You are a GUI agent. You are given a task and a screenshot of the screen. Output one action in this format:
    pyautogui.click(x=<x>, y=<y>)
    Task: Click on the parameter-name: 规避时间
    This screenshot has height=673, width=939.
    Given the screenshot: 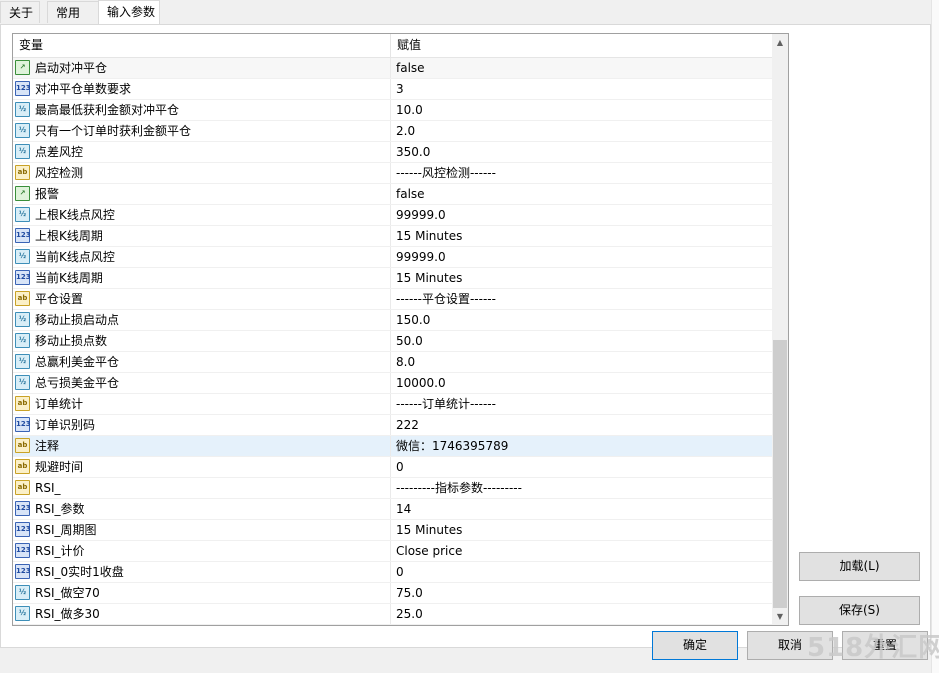 What is the action you would take?
    pyautogui.click(x=59, y=467)
    